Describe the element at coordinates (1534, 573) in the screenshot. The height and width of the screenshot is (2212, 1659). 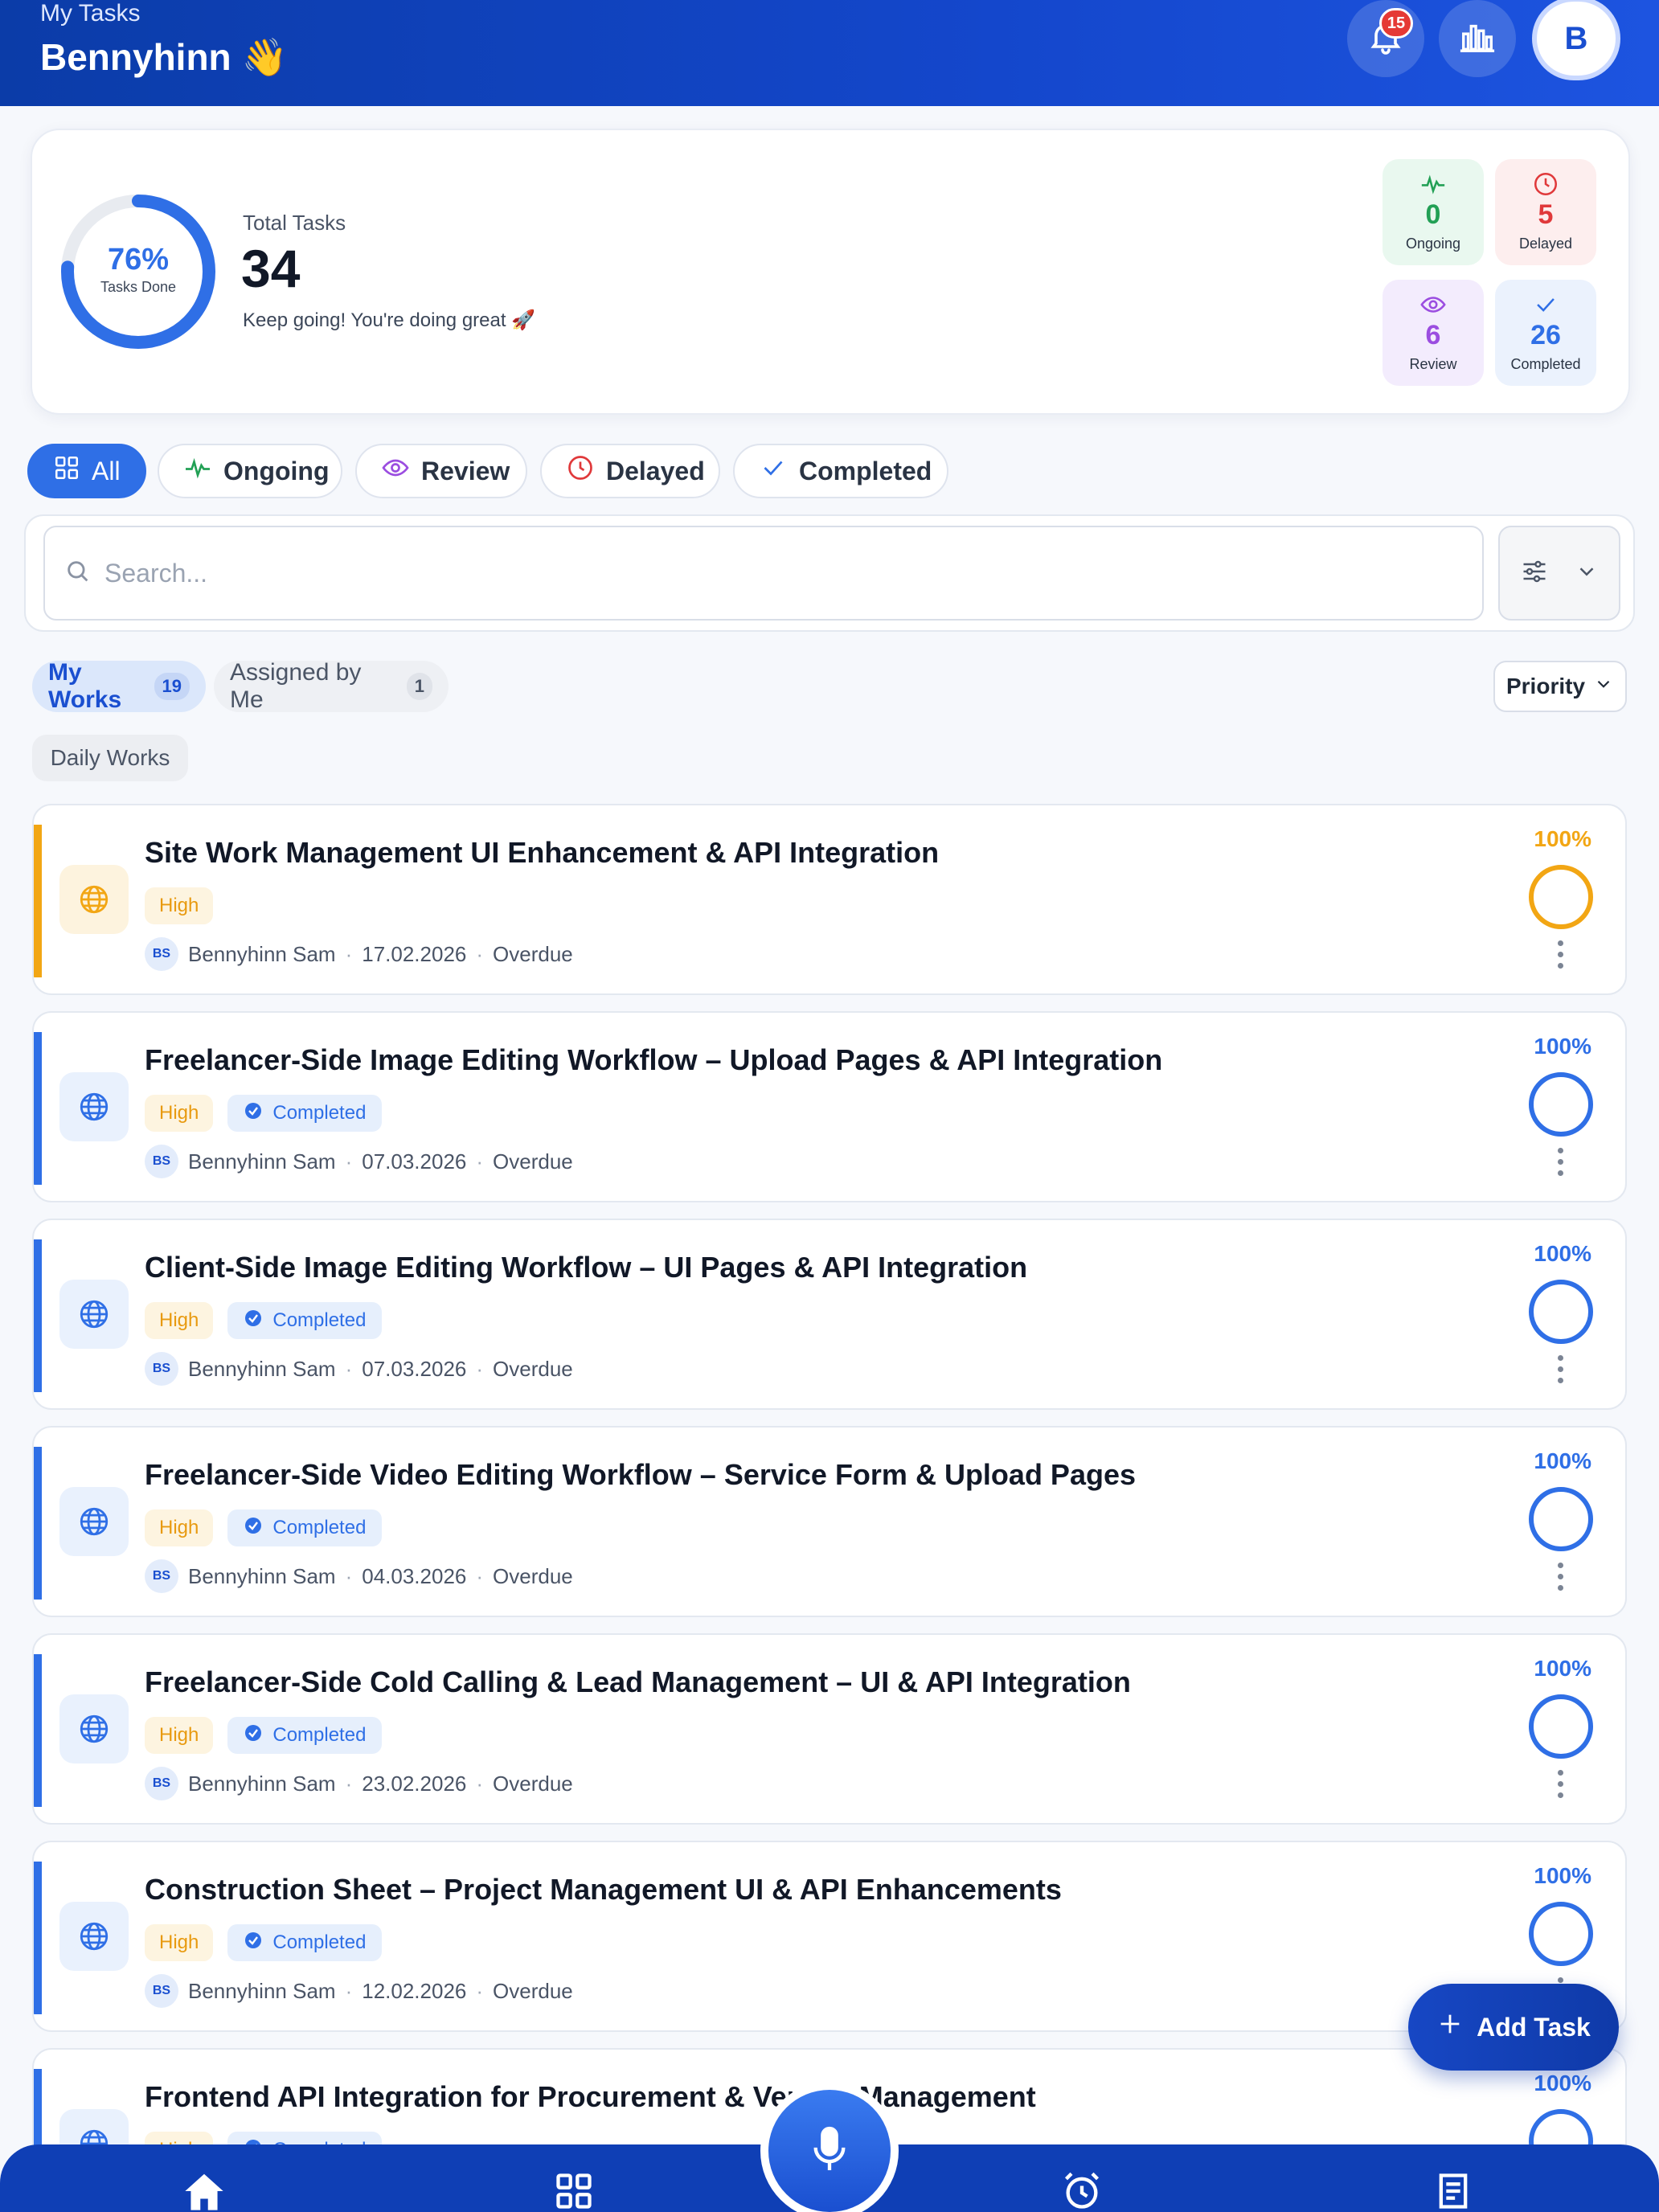
I see `sliders-icon` at that location.